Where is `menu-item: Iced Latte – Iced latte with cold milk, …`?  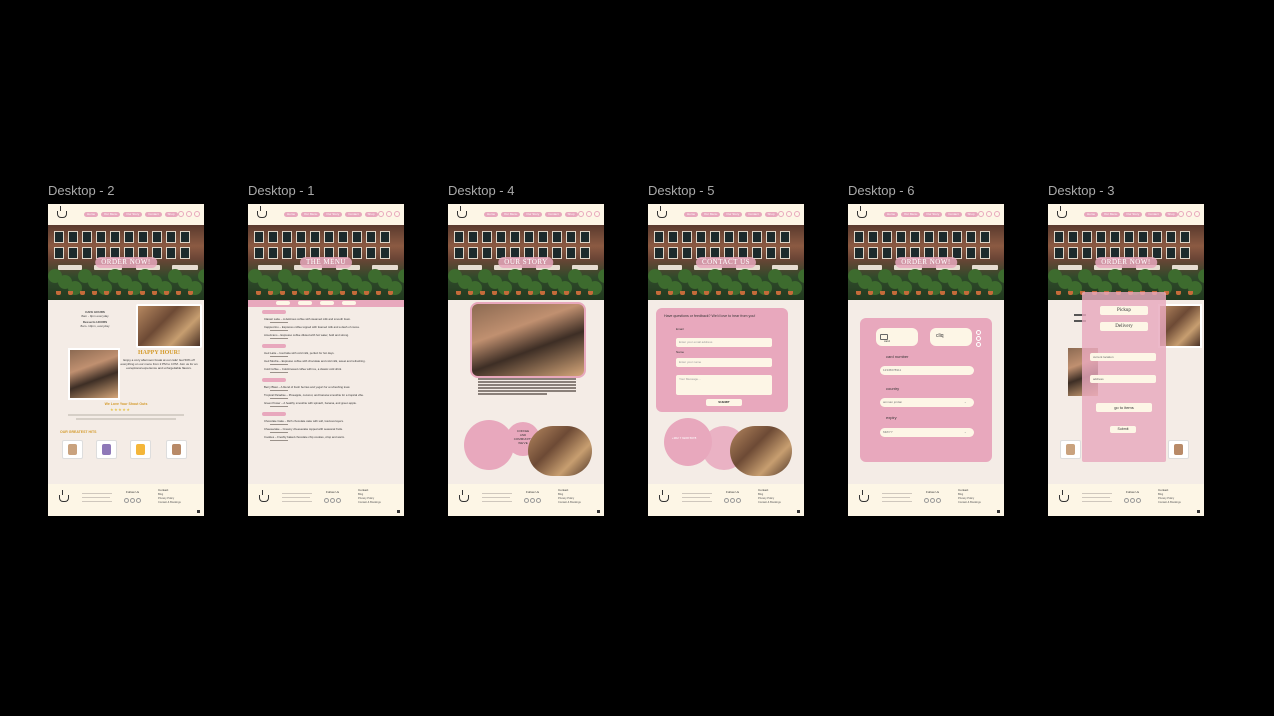
menu-item: Iced Latte – Iced latte with cold milk, … is located at coordinates (331, 353).